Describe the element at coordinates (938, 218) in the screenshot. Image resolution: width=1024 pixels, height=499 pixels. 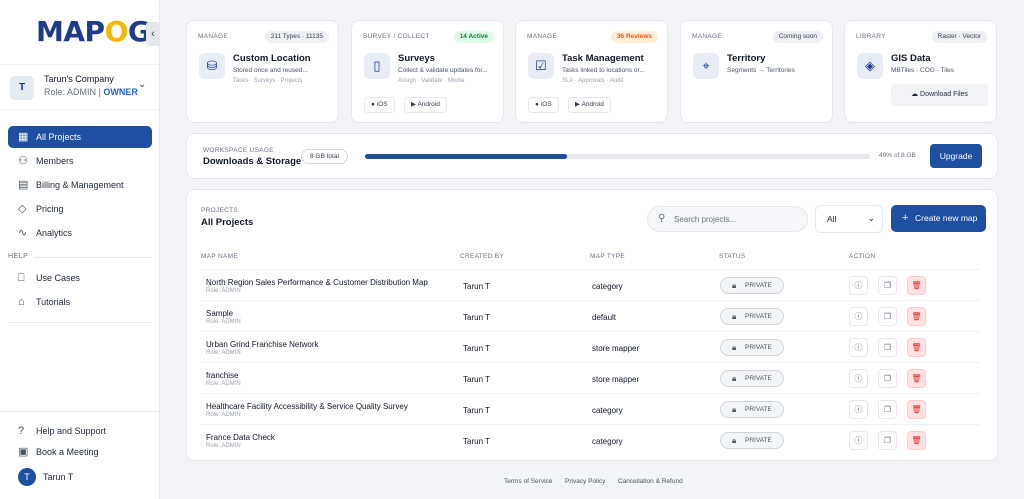
I see `create-new-map-button: + Create new map` at that location.